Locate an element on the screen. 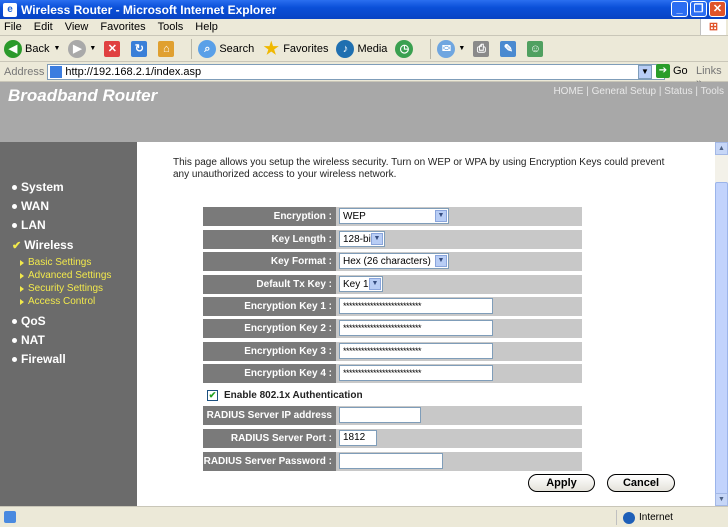  key-format-row: Key Format : Hex (26 characters) ▼ is located at coordinates (392, 261).